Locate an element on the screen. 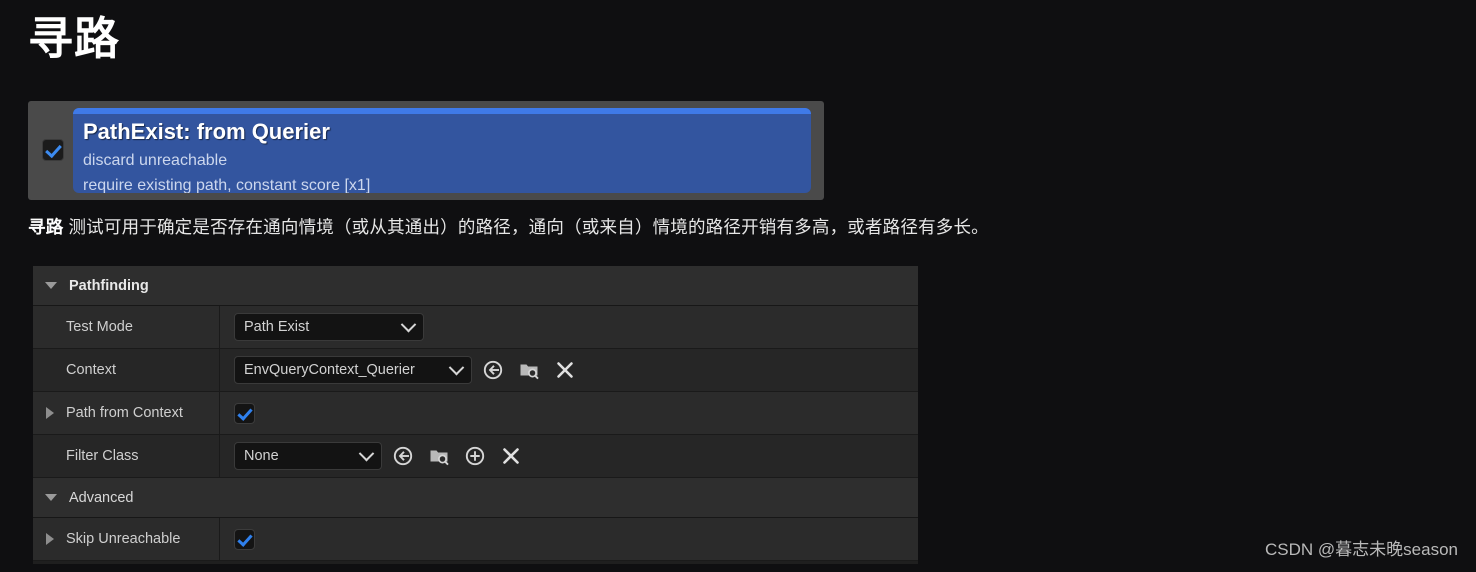 Image resolution: width=1476 pixels, height=572 pixels. node-enable-checkbox is located at coordinates (53, 150).